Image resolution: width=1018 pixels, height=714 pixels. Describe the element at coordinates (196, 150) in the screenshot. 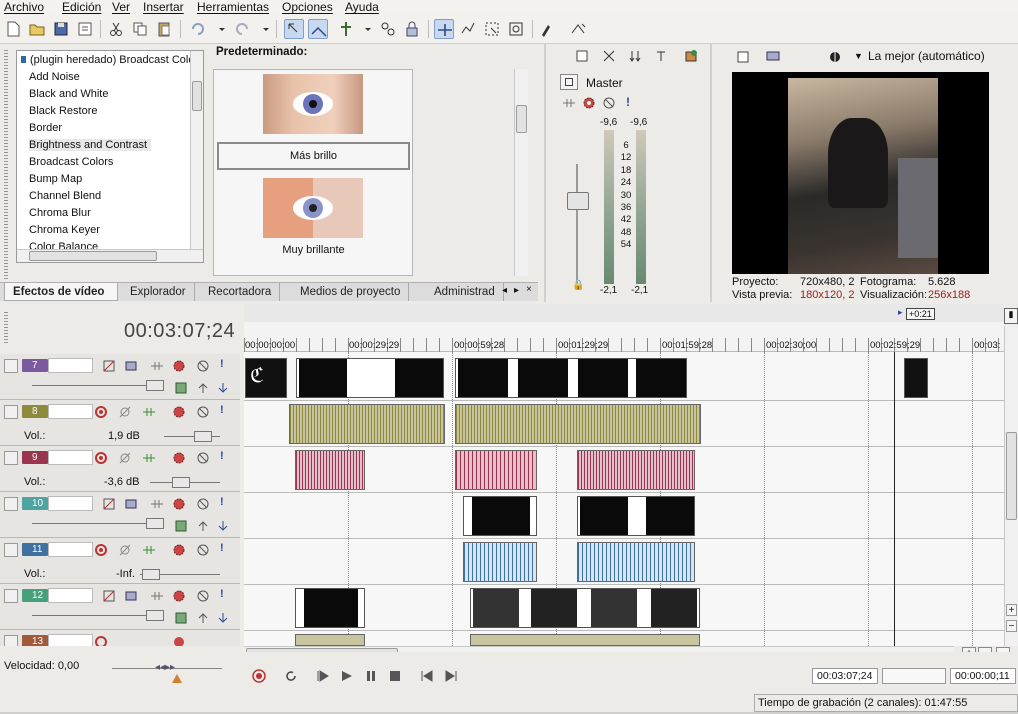

I see `fx-list-vscroll` at that location.